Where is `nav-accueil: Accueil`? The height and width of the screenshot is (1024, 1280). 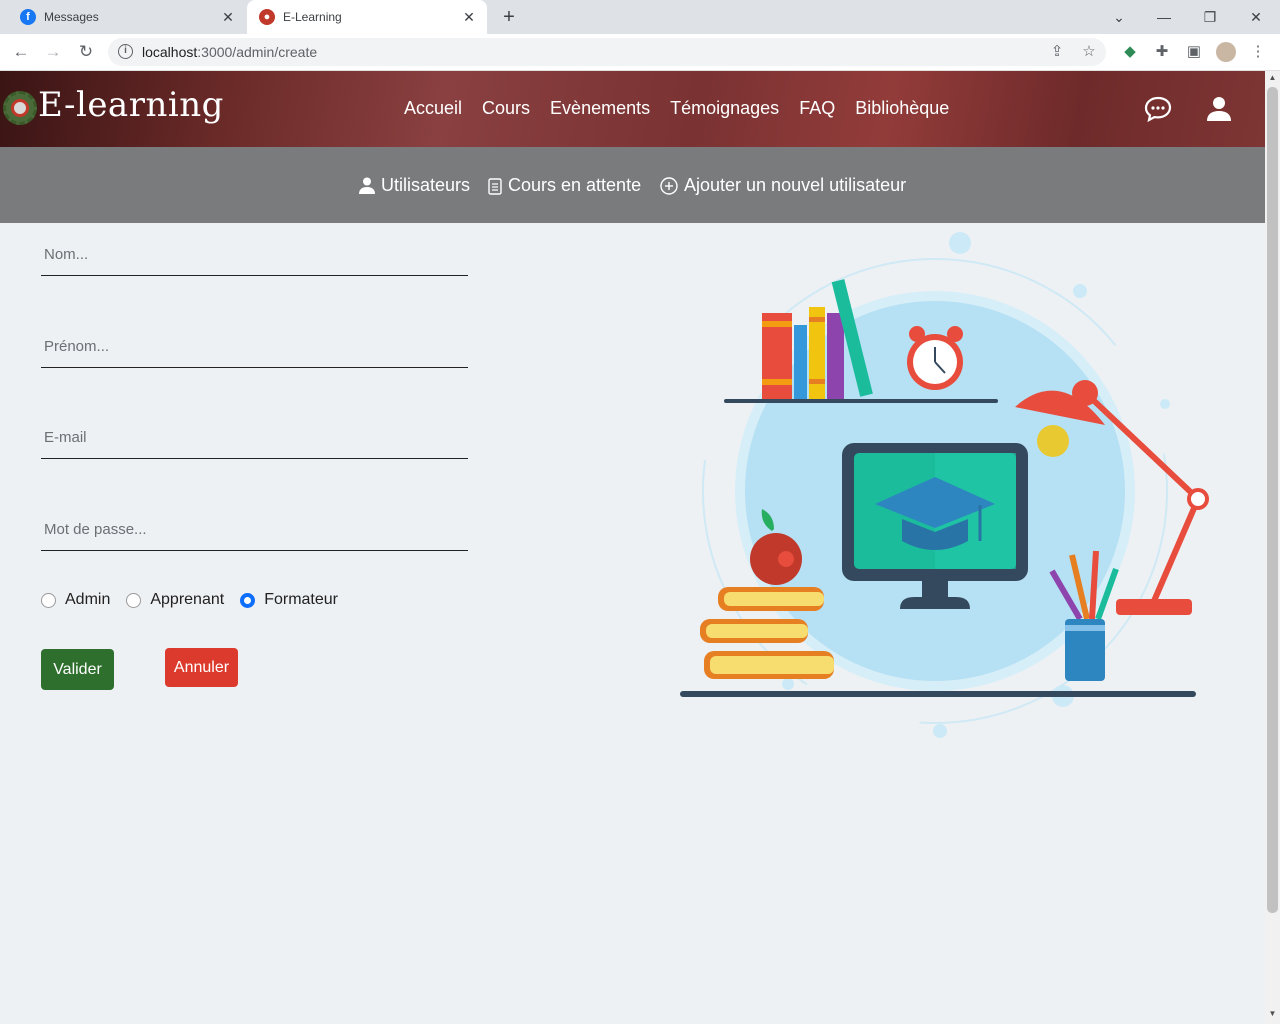
nav-accueil: Accueil is located at coordinates (433, 108).